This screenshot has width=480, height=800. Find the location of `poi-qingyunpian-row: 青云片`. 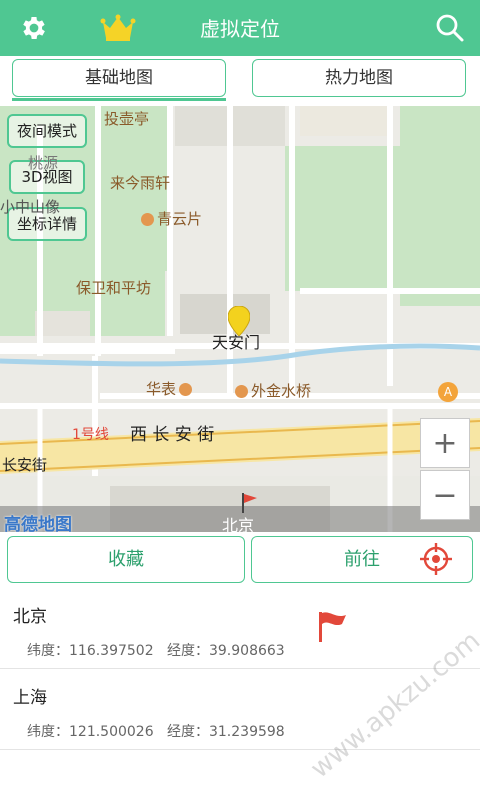

poi-qingyunpian-row: 青云片 is located at coordinates (170, 218).